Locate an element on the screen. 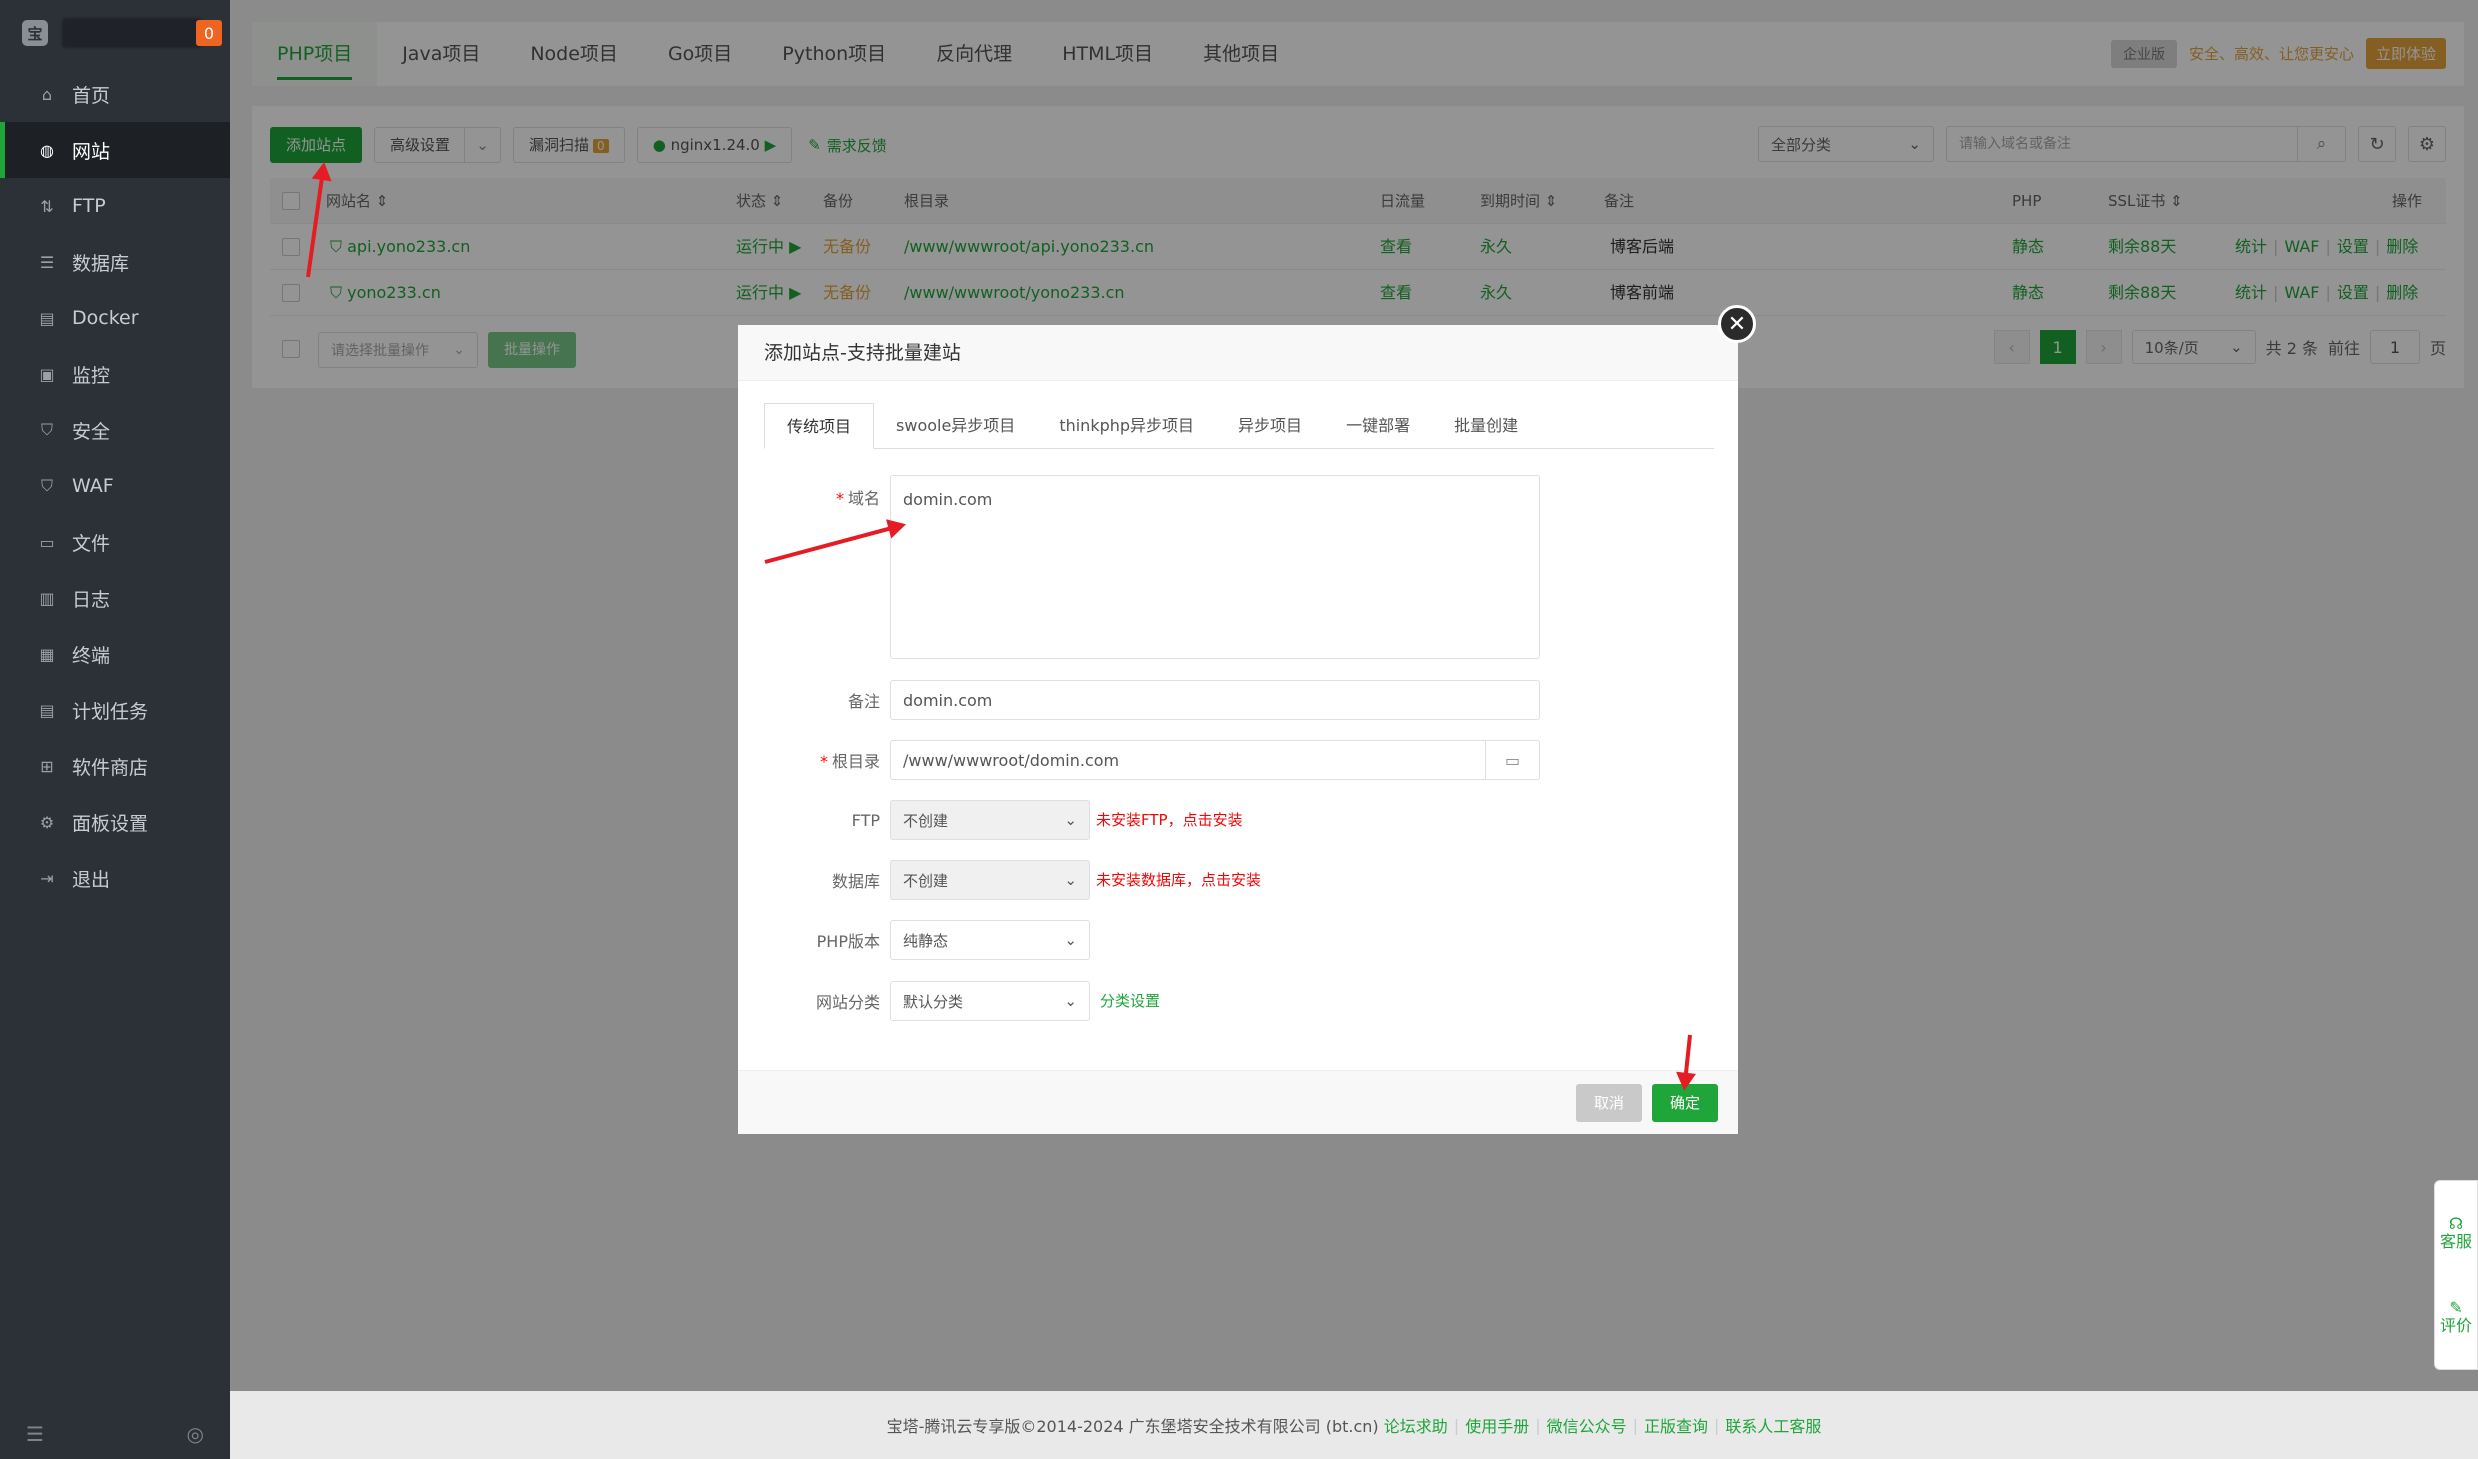 The image size is (2478, 1459). ftp-row: FTP 不创建 ⌄ 未安装FTP，点击安装 is located at coordinates (1238, 820).